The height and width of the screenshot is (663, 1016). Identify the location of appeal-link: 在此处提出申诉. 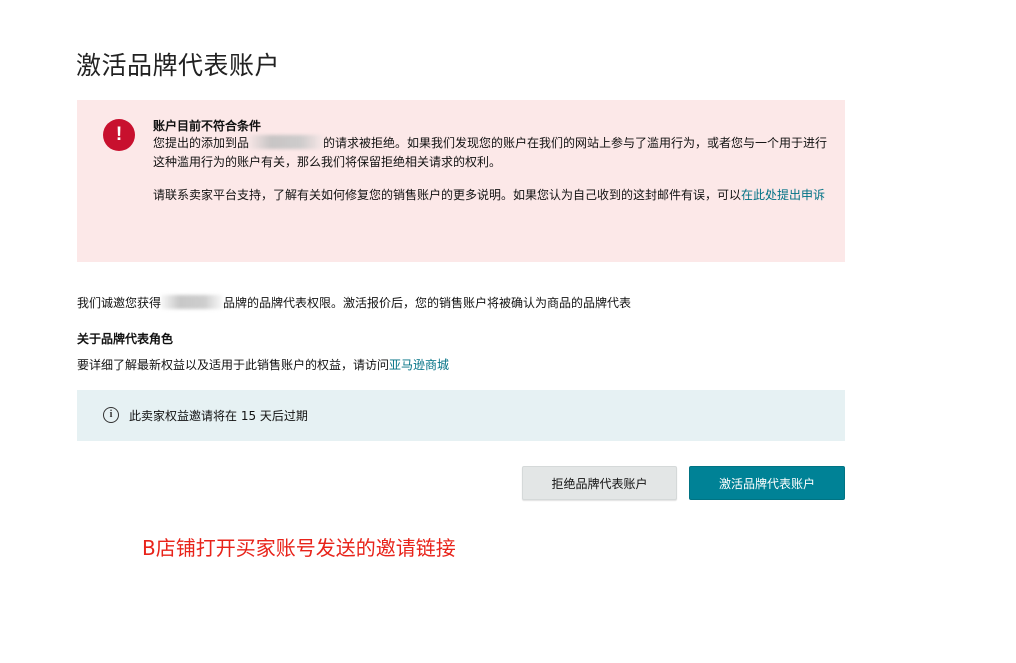
(783, 195).